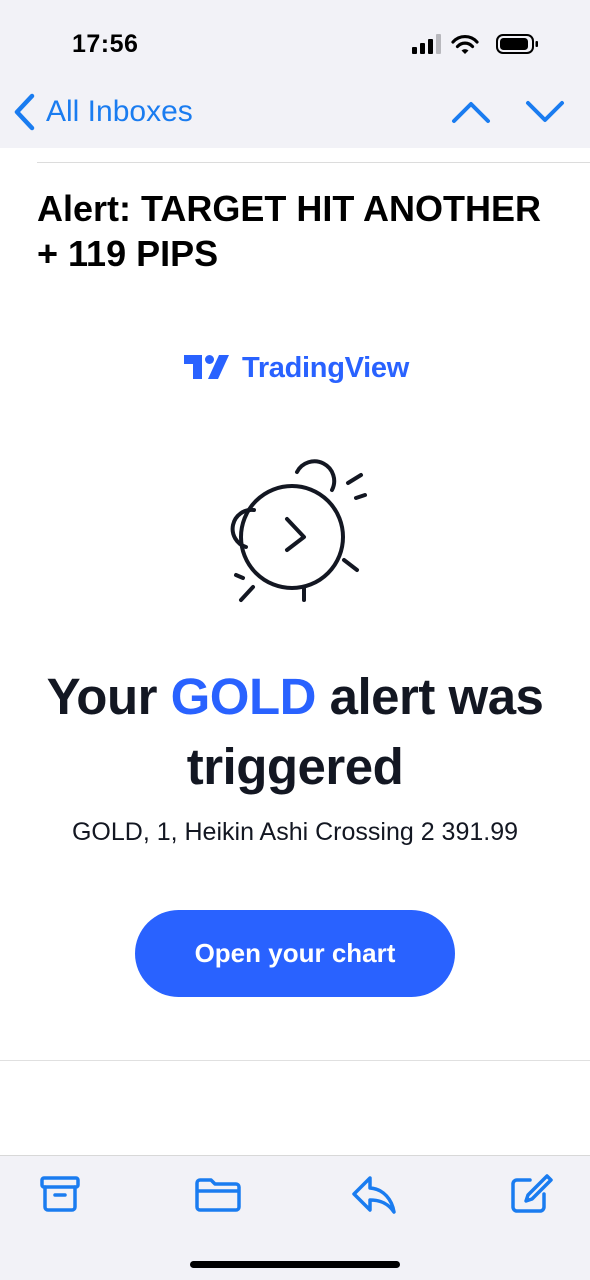 Image resolution: width=590 pixels, height=1280 pixels. I want to click on header-divider, so click(313, 162).